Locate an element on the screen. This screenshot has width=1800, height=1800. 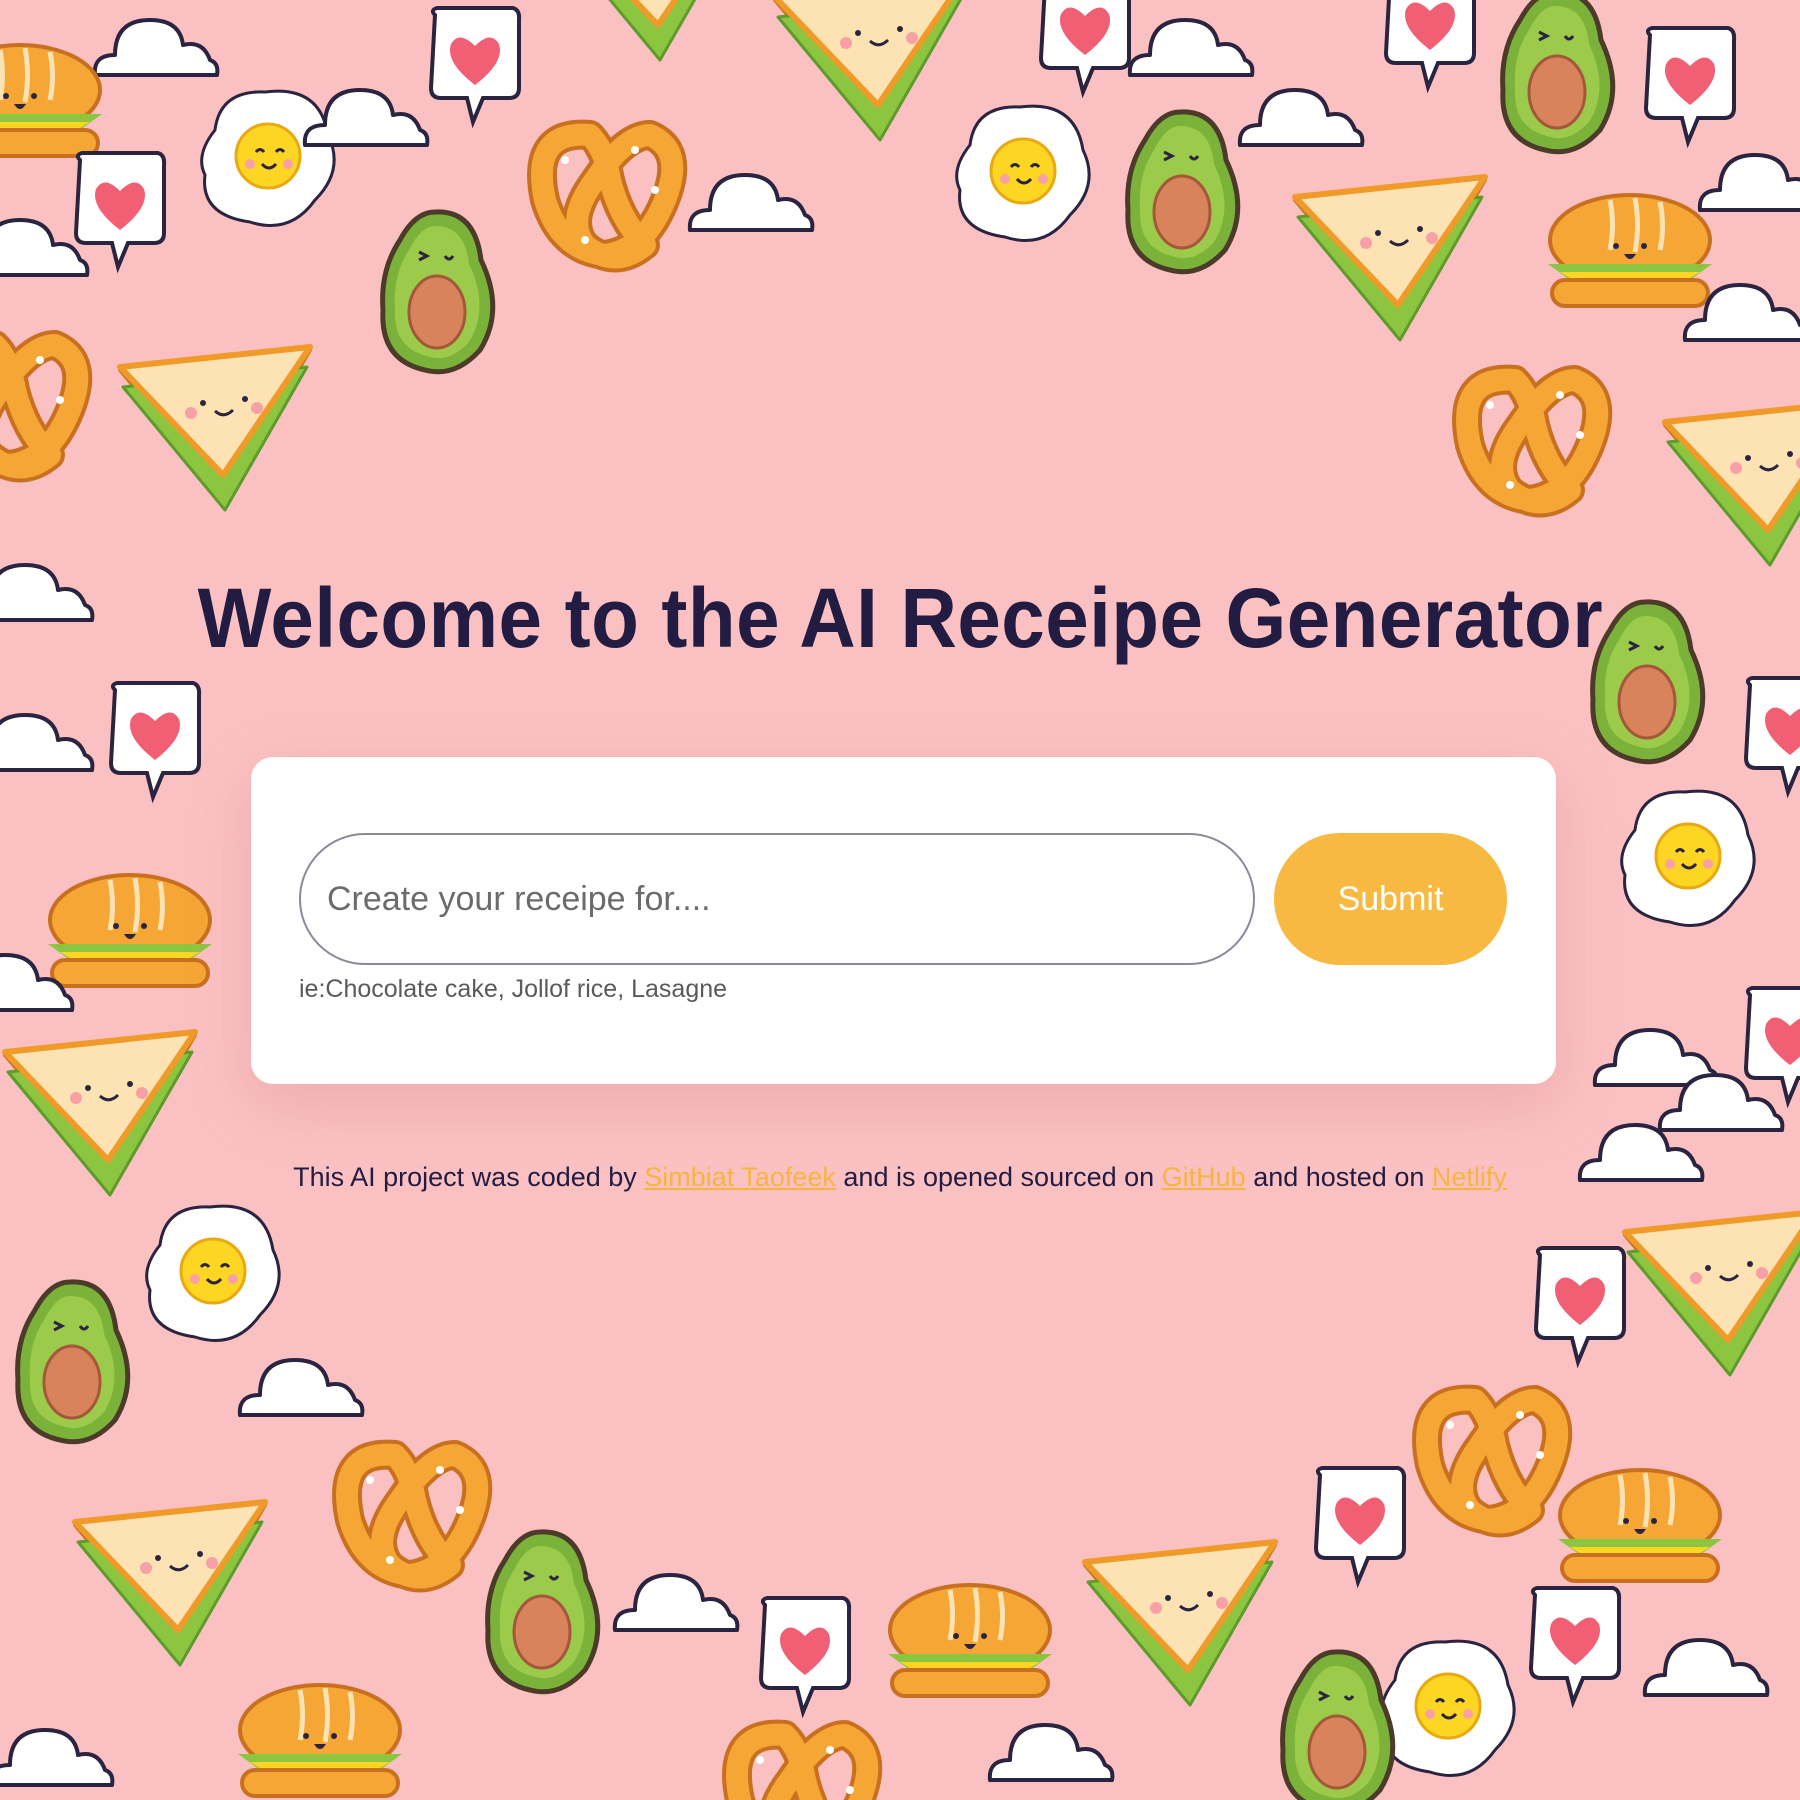
footer-text-hosted: and hosted on is located at coordinates (1338, 1177).